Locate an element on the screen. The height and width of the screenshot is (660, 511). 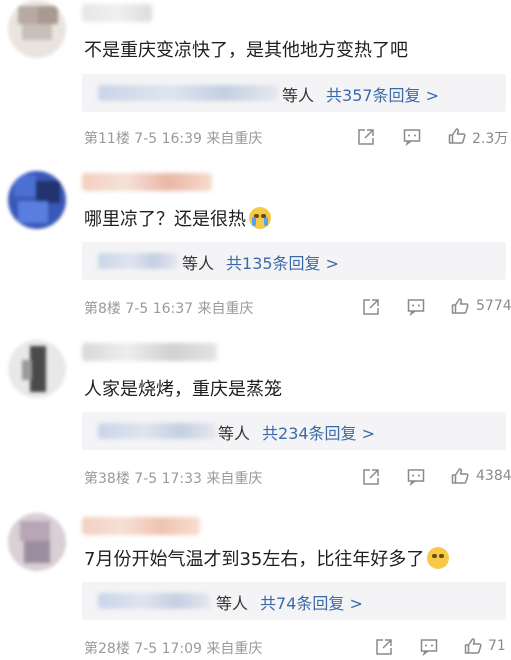
reply-count-link: 共357条回复 > is located at coordinates (382, 95).